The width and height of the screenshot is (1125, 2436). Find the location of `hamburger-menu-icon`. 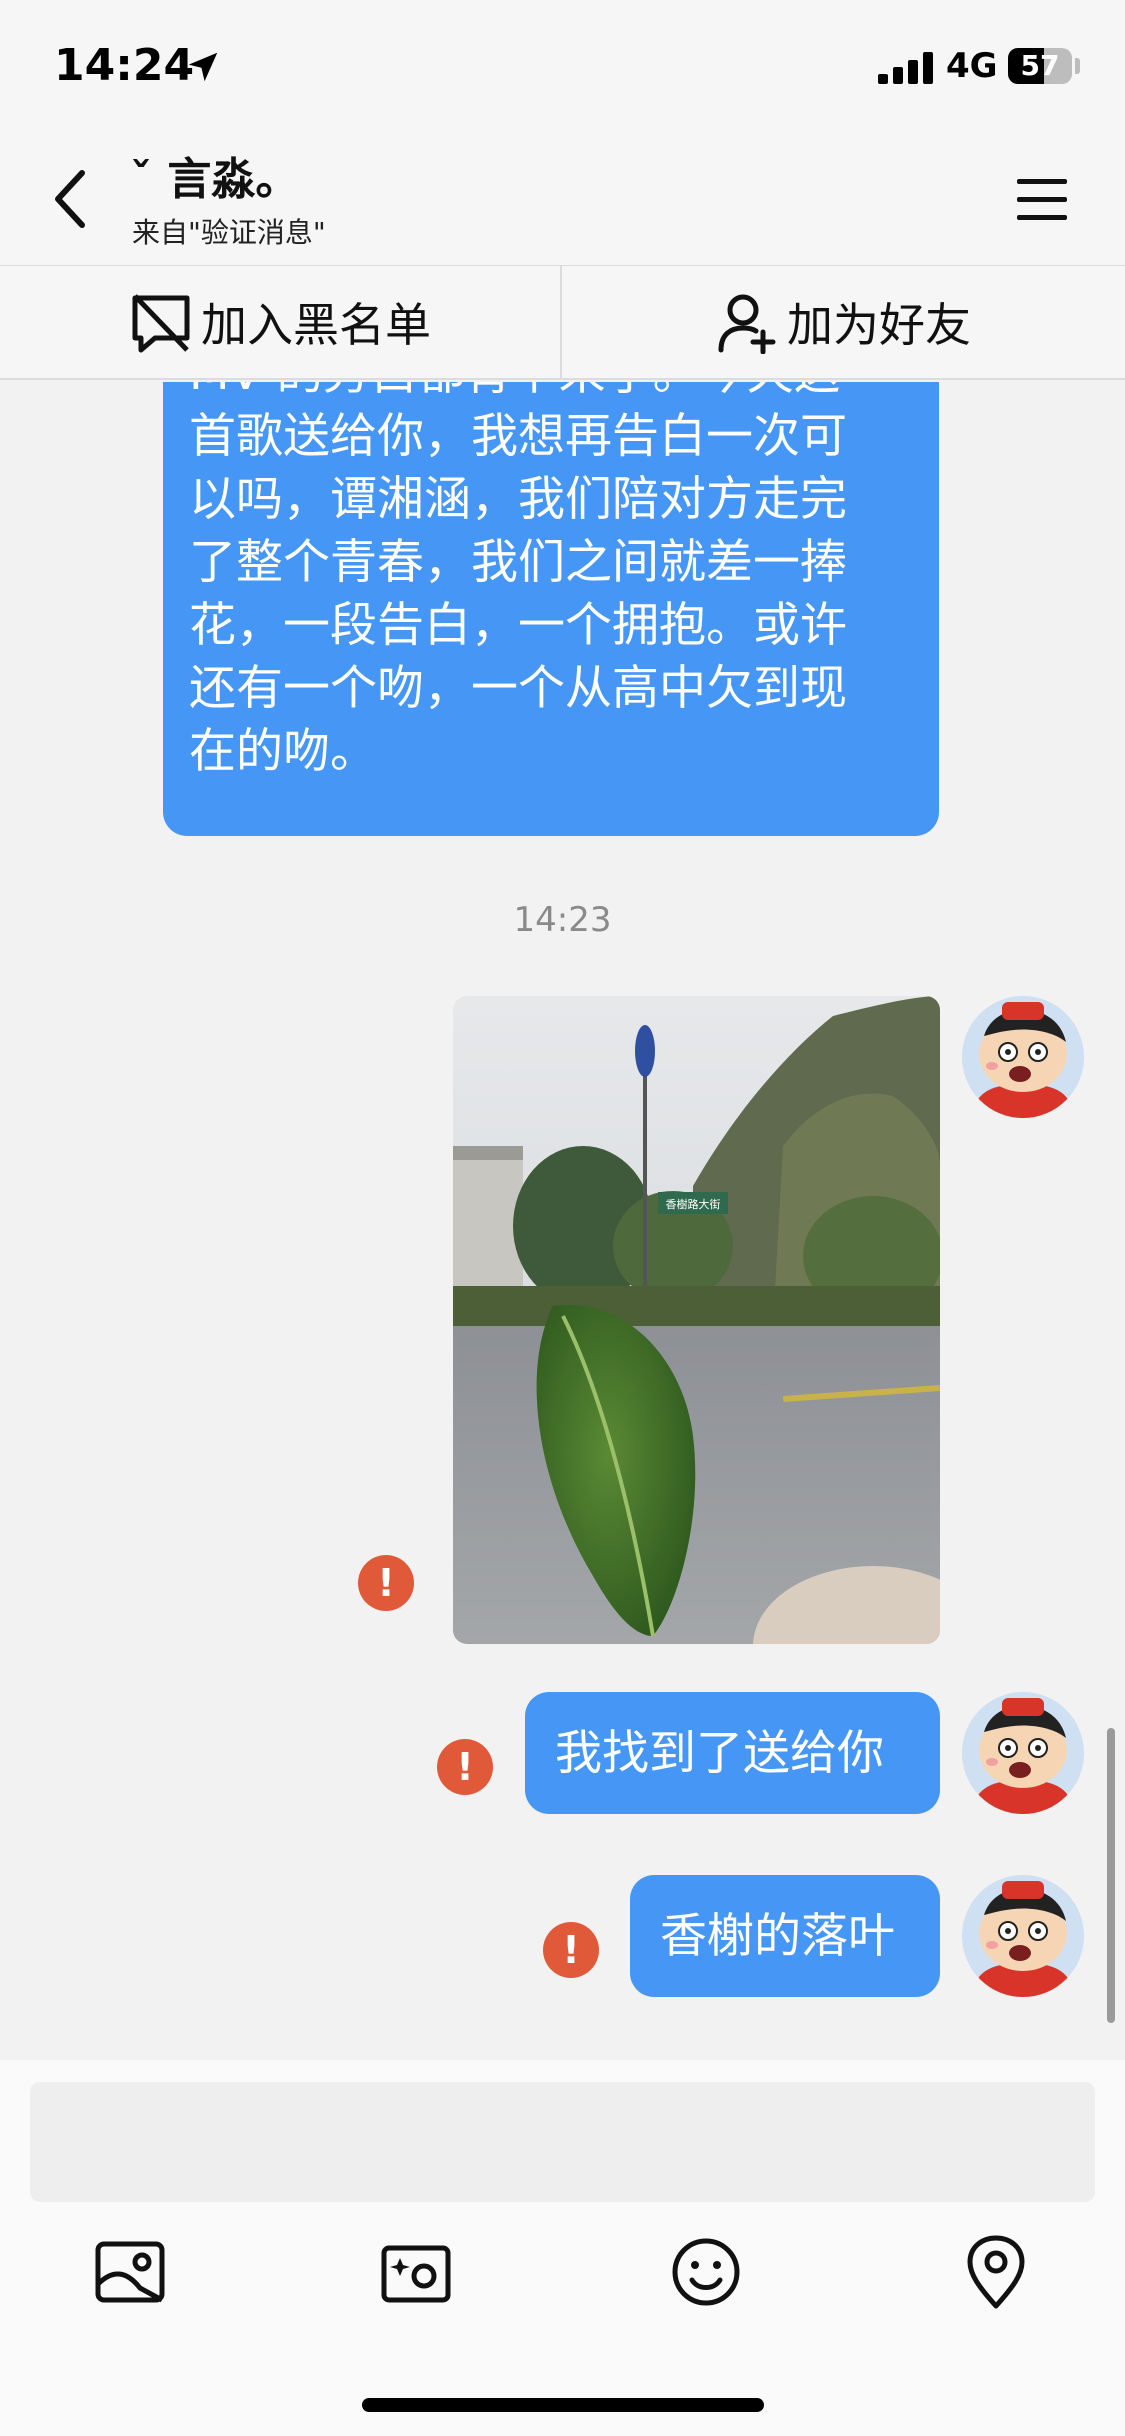

hamburger-menu-icon is located at coordinates (1042, 200).